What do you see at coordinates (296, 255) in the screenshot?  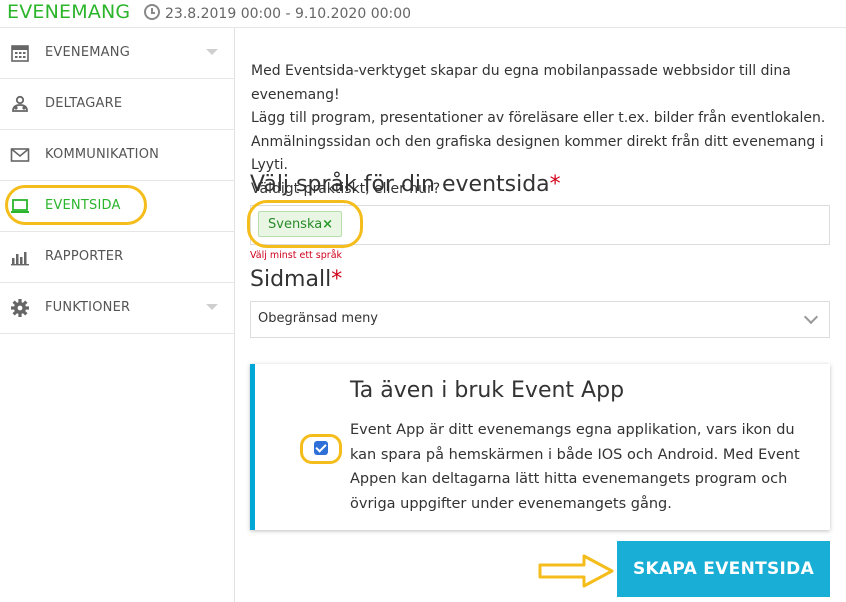 I see `language-error: Välj minst ett språk` at bounding box center [296, 255].